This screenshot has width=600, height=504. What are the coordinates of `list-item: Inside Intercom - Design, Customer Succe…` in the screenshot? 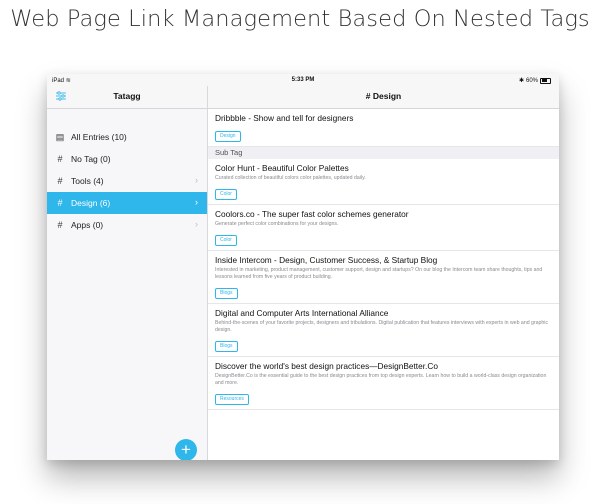 It's located at (383, 277).